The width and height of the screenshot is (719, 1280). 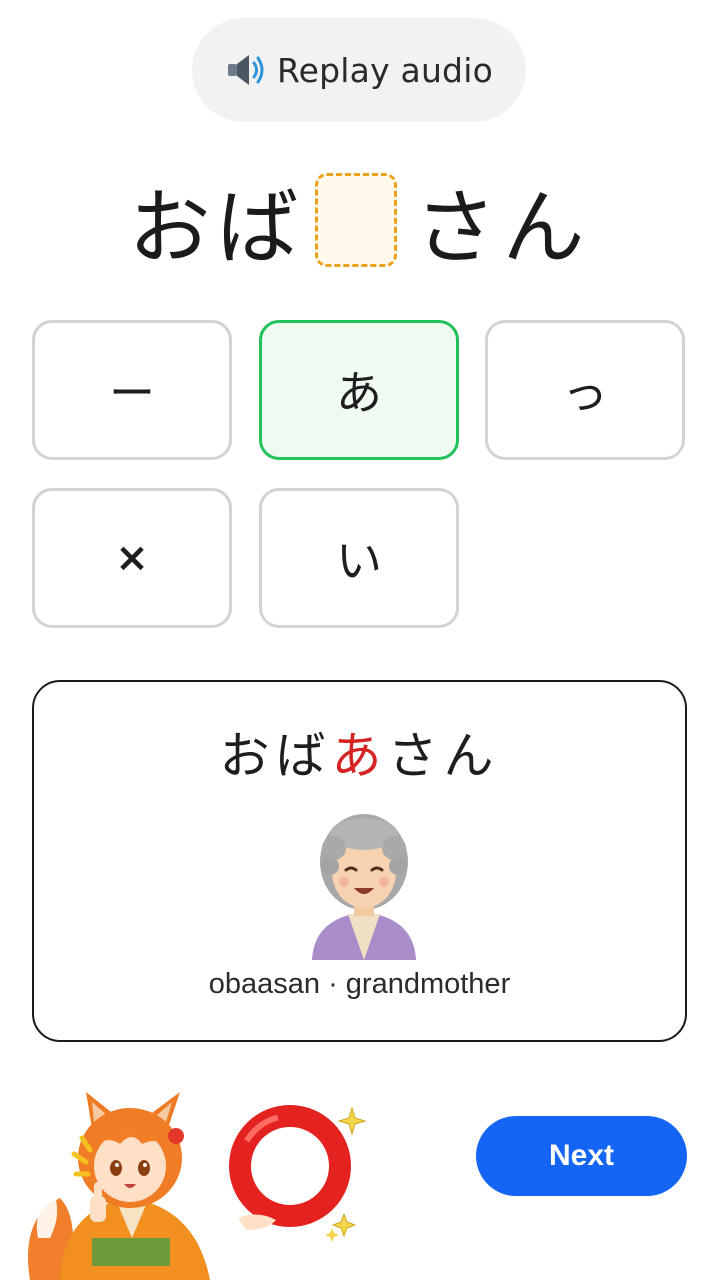 I want to click on option-tile: ×, so click(x=132, y=558).